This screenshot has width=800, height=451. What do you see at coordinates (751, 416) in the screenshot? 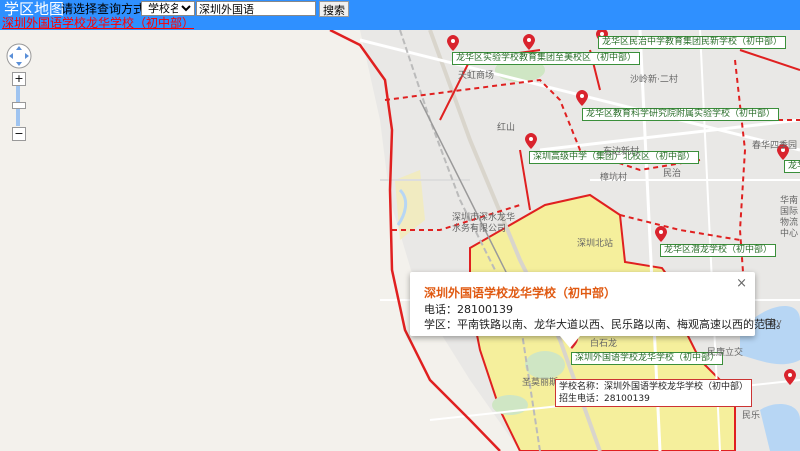
I see `poi-label: 民乐` at bounding box center [751, 416].